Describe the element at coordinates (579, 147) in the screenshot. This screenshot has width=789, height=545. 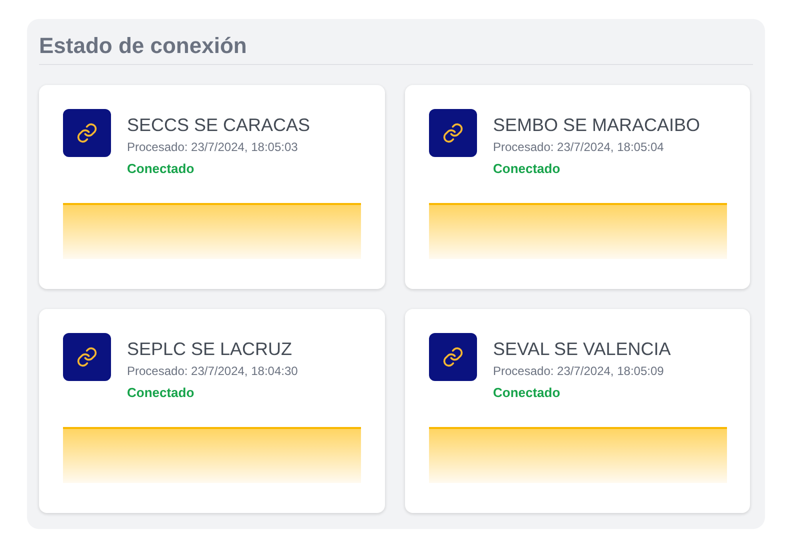
I see `processed-time: Procesado: 23/7/2024, 18:05:04` at that location.